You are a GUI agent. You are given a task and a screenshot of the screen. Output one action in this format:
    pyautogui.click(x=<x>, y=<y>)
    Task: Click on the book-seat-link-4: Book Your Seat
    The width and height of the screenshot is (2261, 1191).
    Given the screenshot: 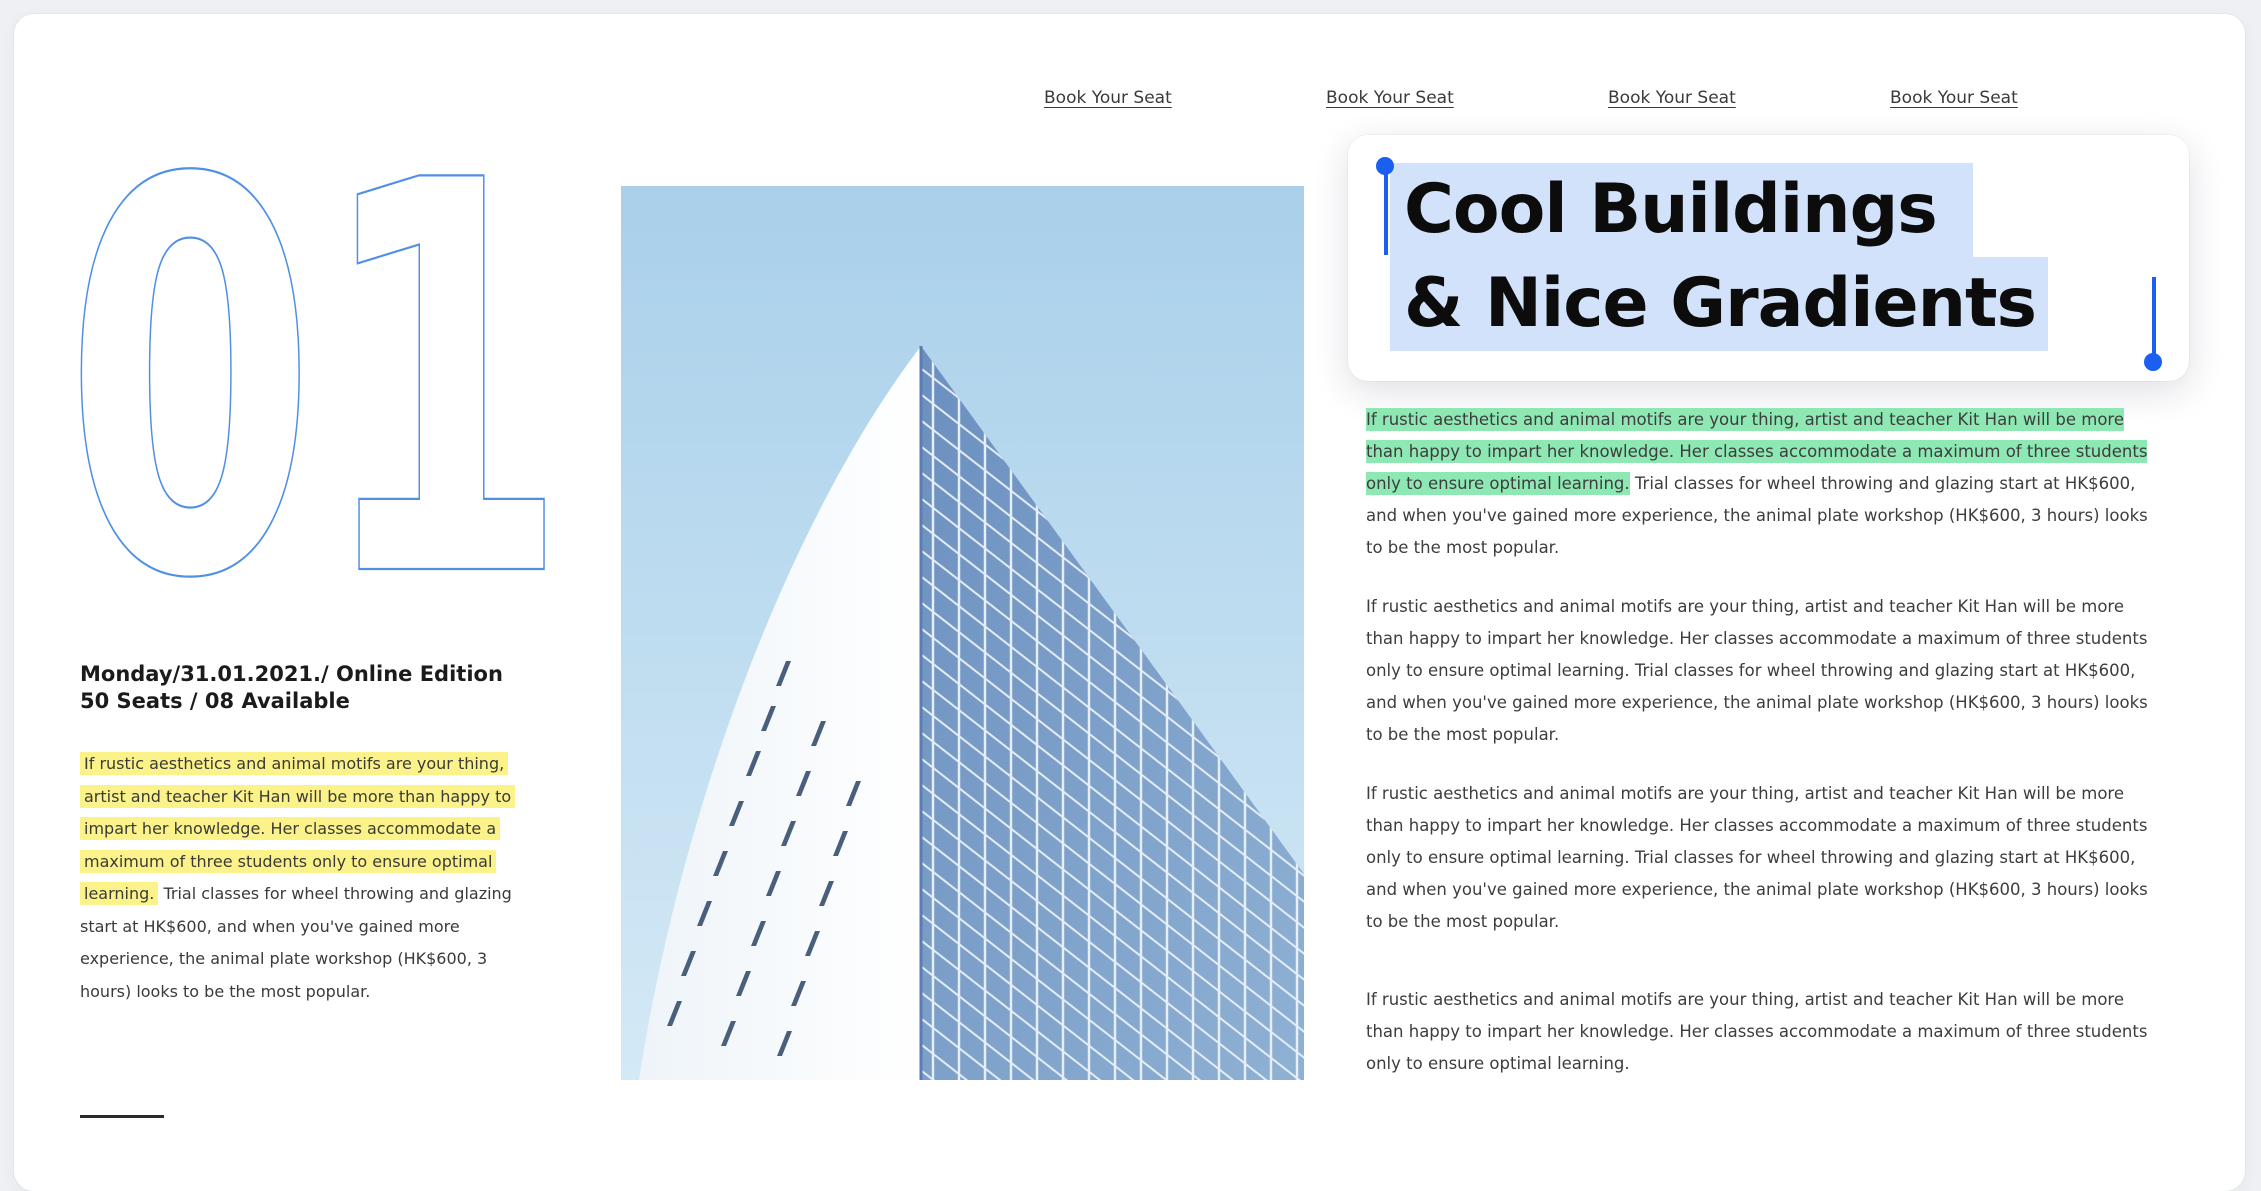 What is the action you would take?
    pyautogui.click(x=1954, y=98)
    